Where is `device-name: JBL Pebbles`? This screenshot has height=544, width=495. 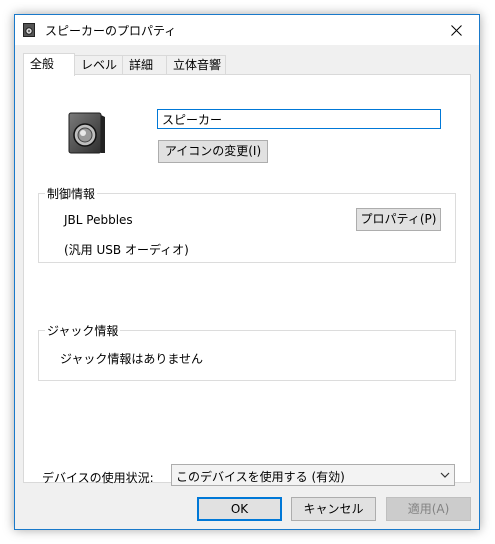 device-name: JBL Pebbles is located at coordinates (98, 220).